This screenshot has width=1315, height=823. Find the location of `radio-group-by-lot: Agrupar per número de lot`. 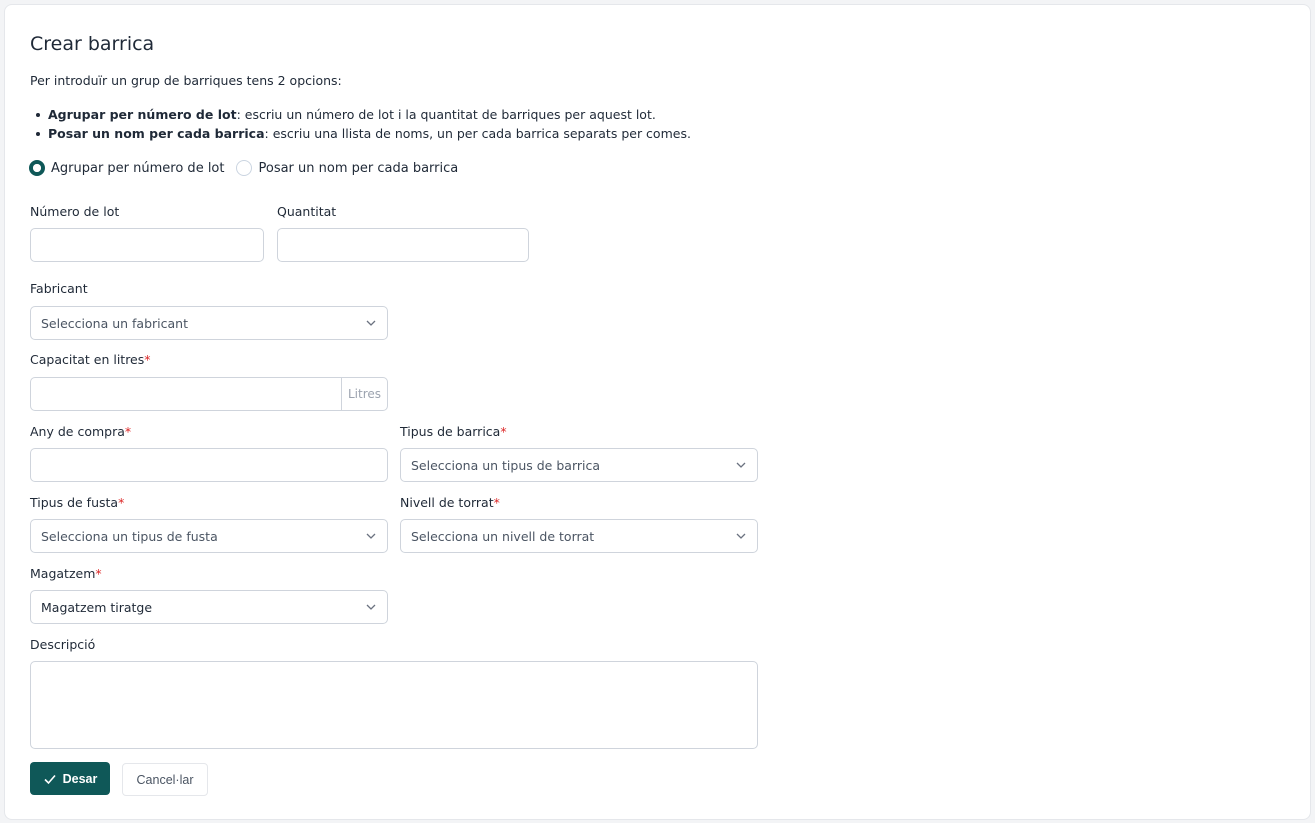

radio-group-by-lot: Agrupar per número de lot is located at coordinates (126, 168).